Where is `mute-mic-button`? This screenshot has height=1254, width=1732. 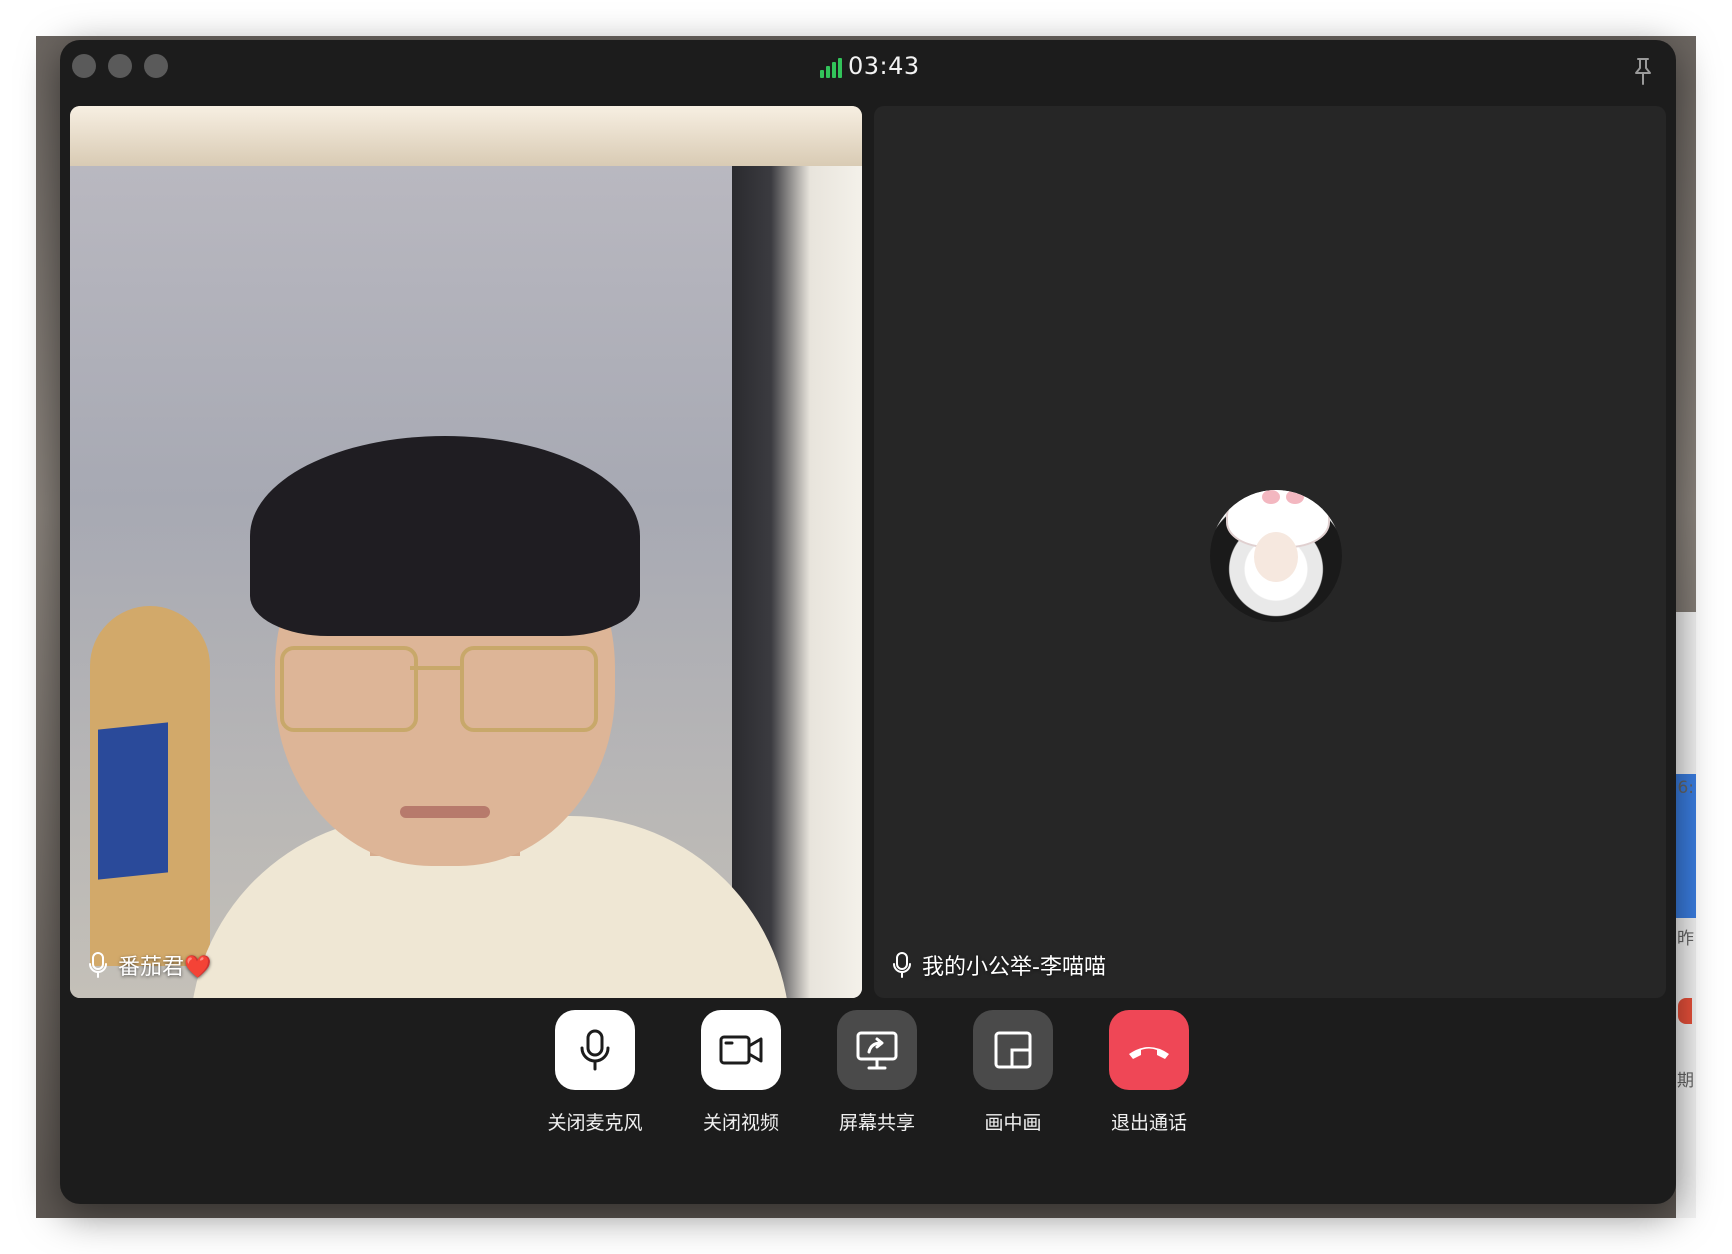
mute-mic-button is located at coordinates (595, 1050).